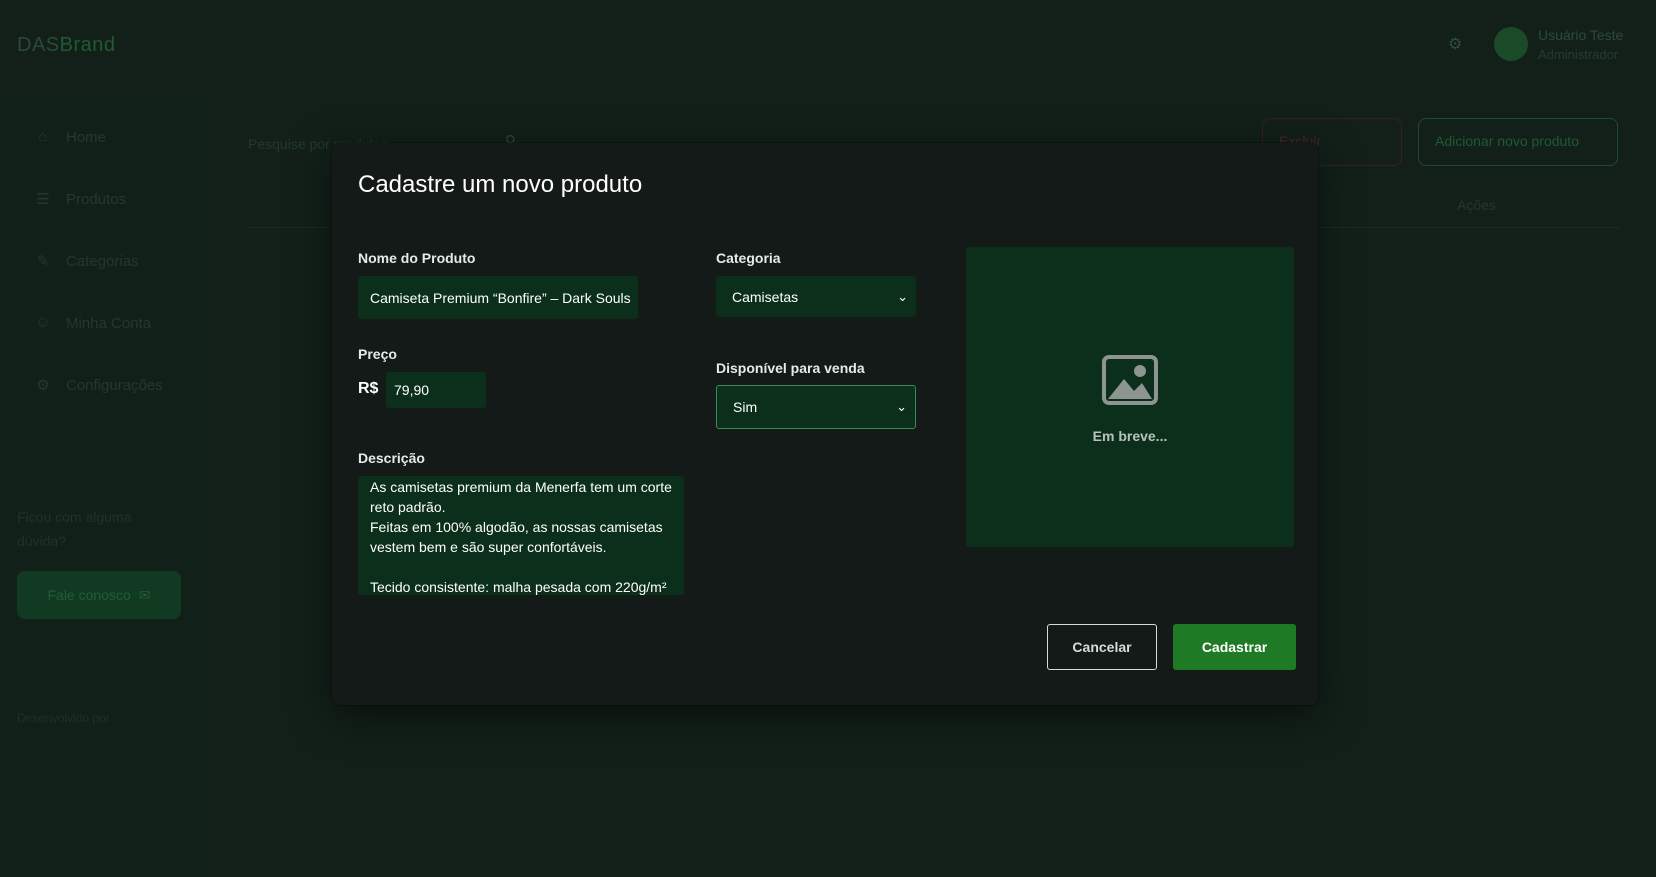 Image resolution: width=1656 pixels, height=877 pixels. Describe the element at coordinates (1130, 380) in the screenshot. I see `image-icon` at that location.